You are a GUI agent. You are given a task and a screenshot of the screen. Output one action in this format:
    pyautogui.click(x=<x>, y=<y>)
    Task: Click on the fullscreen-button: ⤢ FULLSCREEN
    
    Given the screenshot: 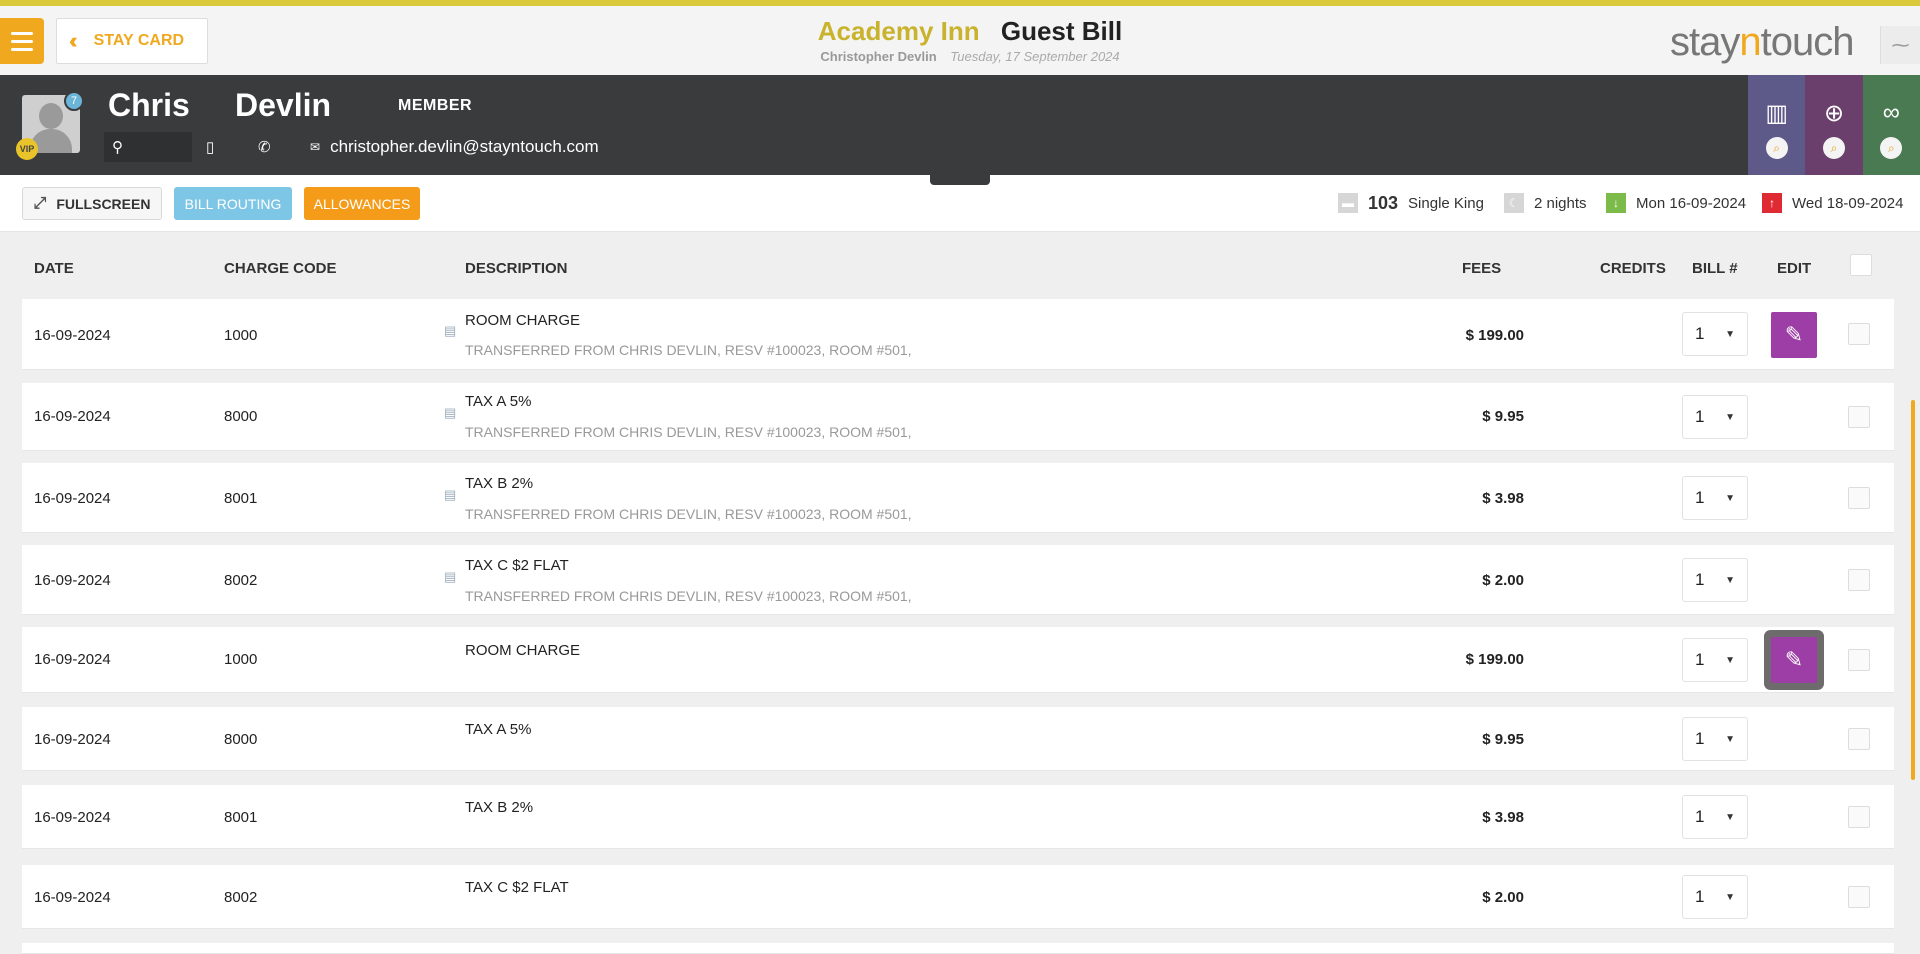 What is the action you would take?
    pyautogui.click(x=92, y=203)
    